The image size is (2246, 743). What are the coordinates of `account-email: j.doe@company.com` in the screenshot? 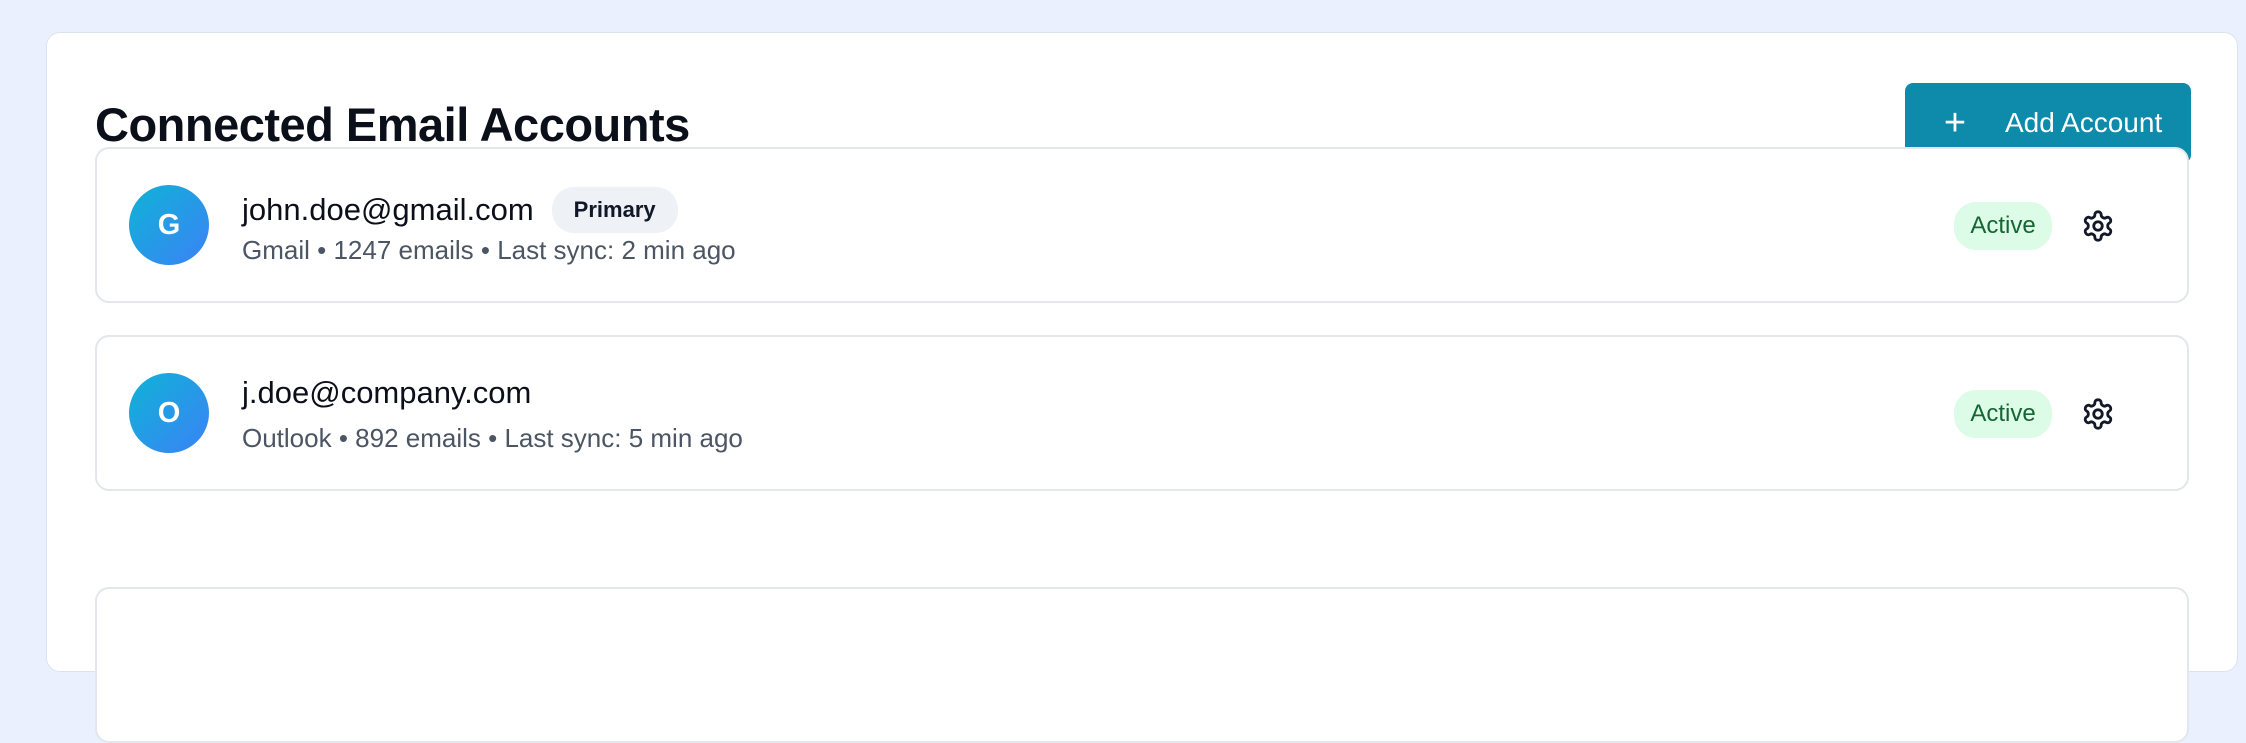 It's located at (386, 393).